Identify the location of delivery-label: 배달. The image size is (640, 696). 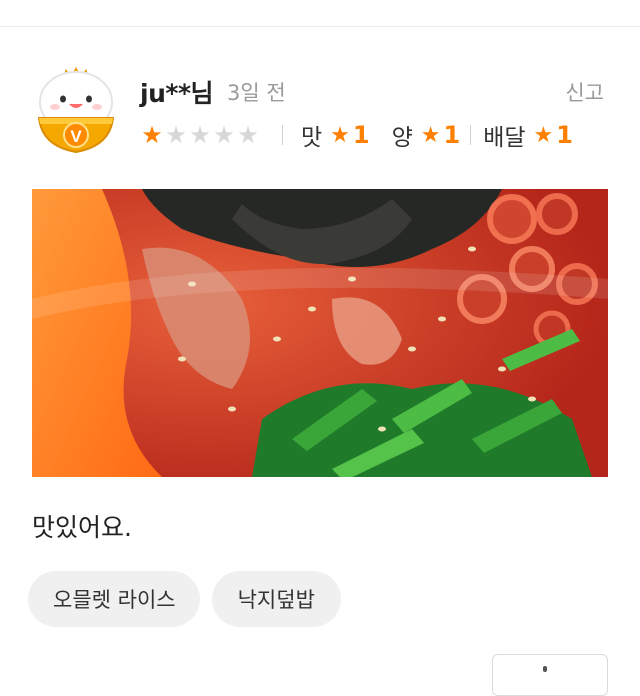
(504, 138).